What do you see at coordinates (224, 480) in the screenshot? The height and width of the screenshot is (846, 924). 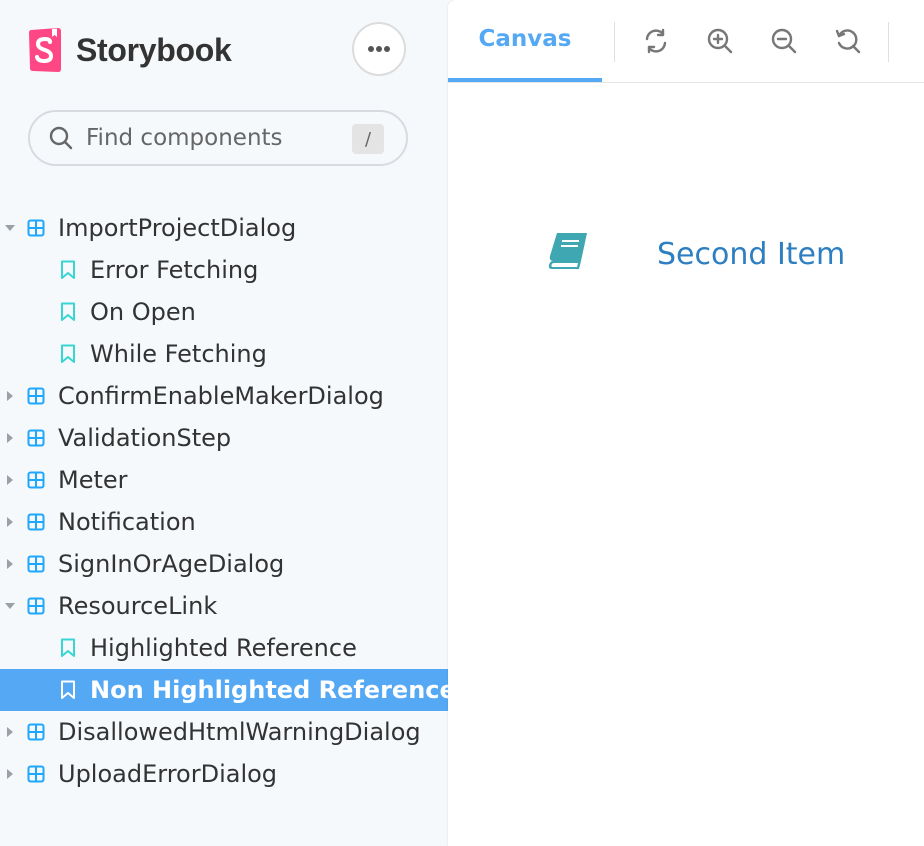 I see `tree-item-component: Meter` at bounding box center [224, 480].